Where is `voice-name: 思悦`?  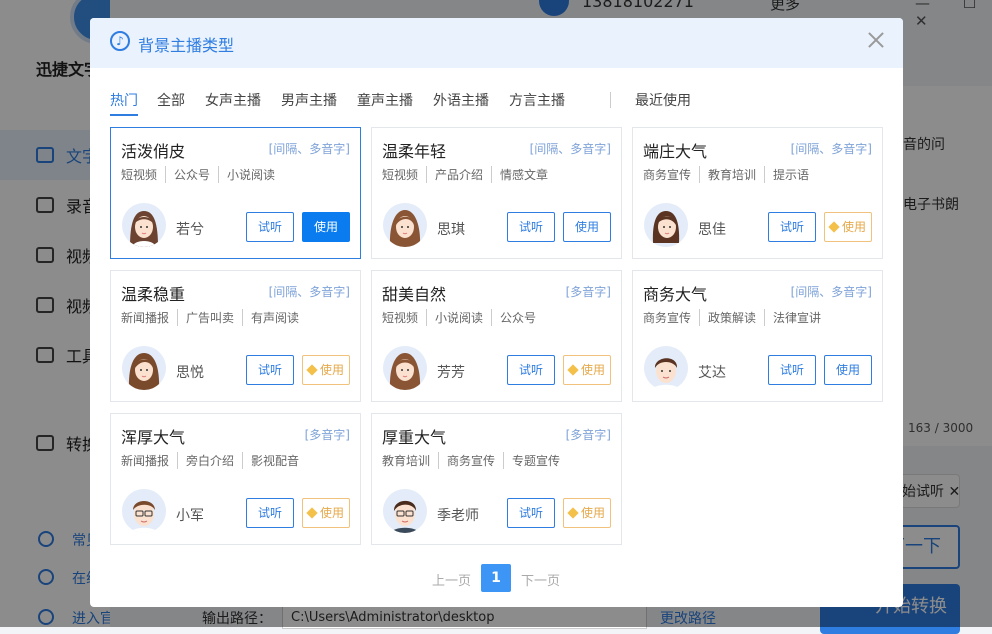
voice-name: 思悦 is located at coordinates (190, 373).